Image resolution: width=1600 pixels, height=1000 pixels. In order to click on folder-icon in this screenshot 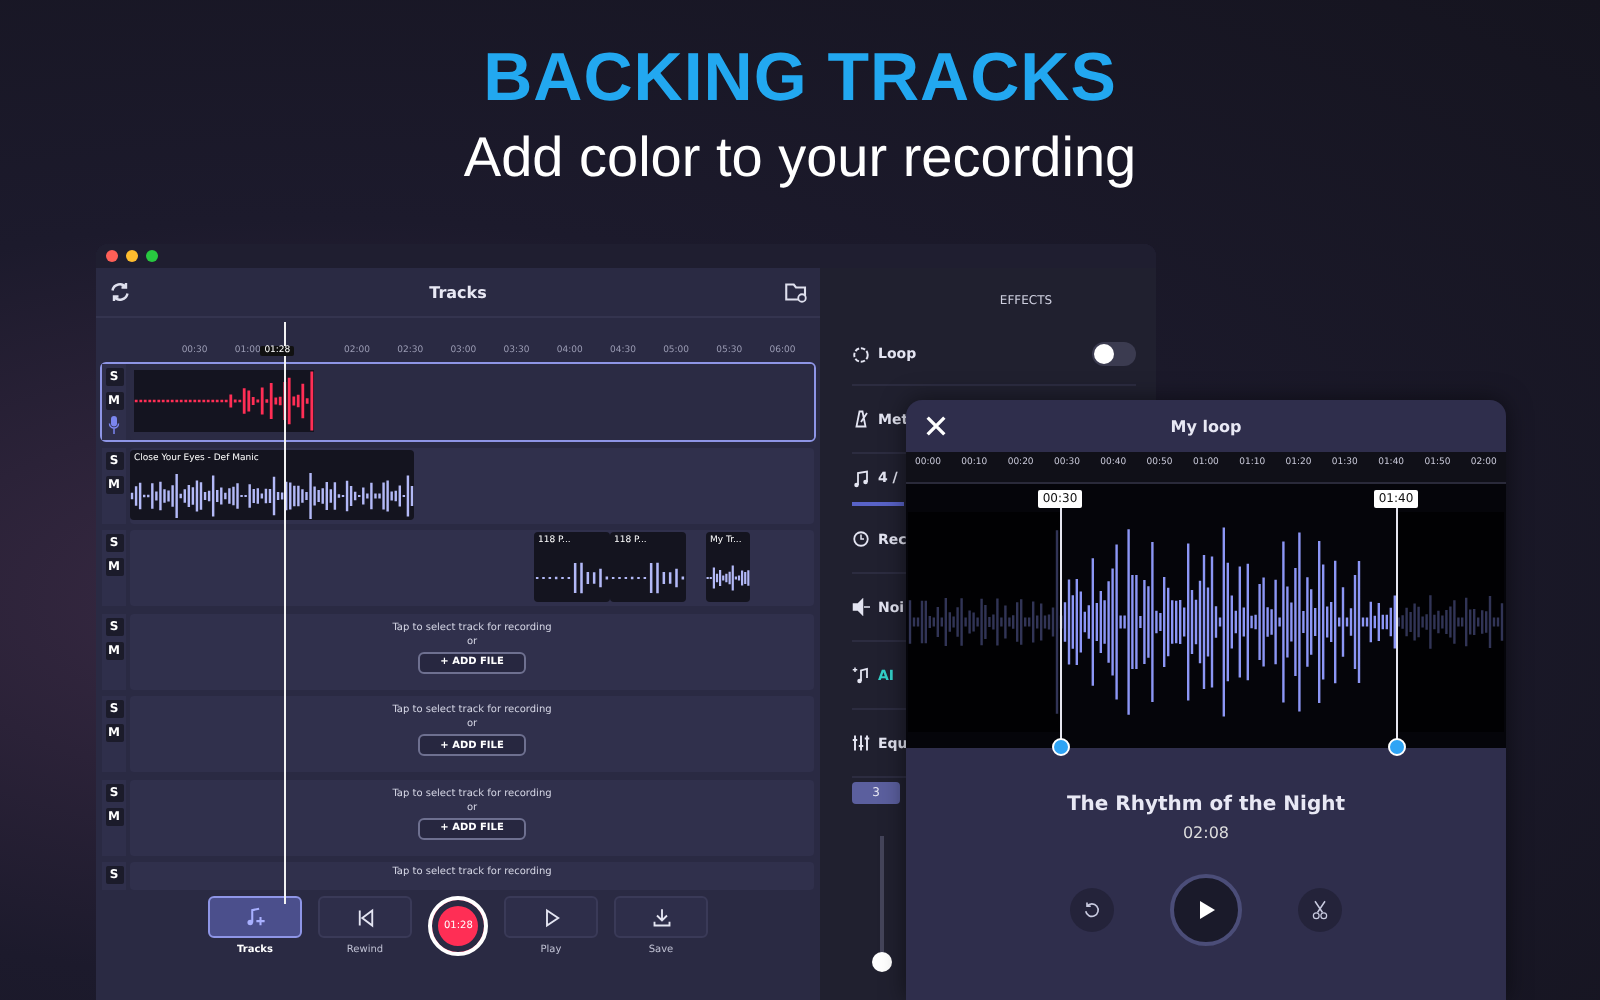, I will do `click(796, 292)`.